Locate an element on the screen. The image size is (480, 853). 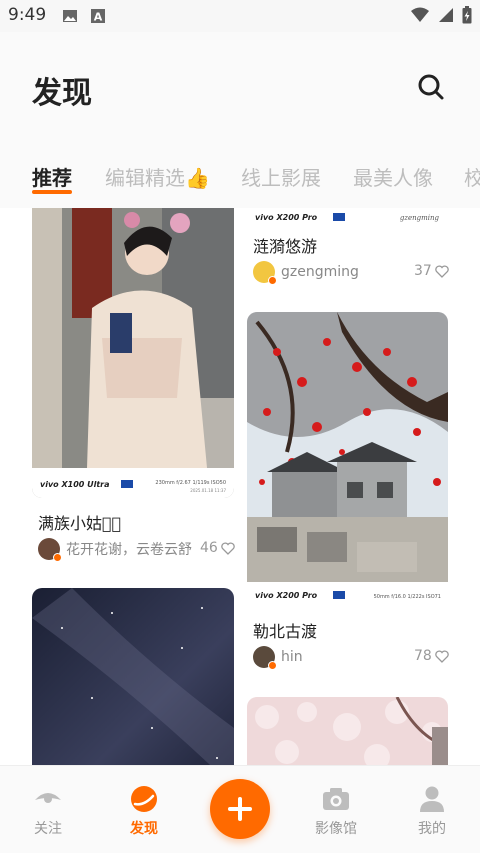
signal-icon is located at coordinates (446, 15).